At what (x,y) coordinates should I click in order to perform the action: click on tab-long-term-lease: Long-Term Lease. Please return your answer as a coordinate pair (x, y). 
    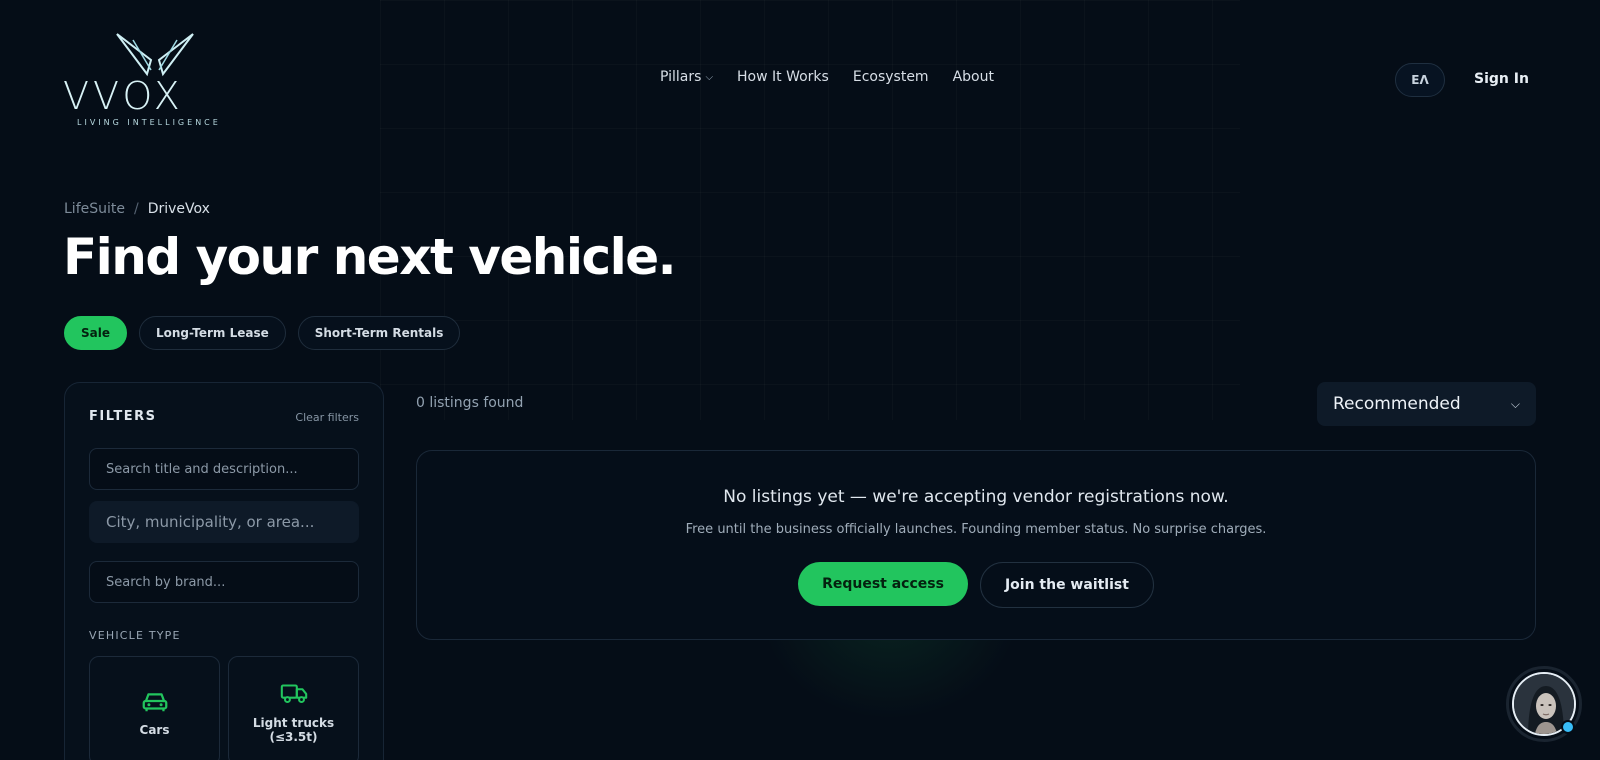
    Looking at the image, I should click on (212, 333).